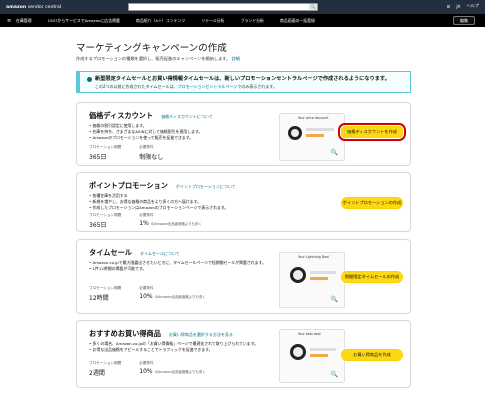  What do you see at coordinates (126, 153) in the screenshot?
I see `card-meta: プロモーション期間 365日 必要条件 制限なし` at bounding box center [126, 153].